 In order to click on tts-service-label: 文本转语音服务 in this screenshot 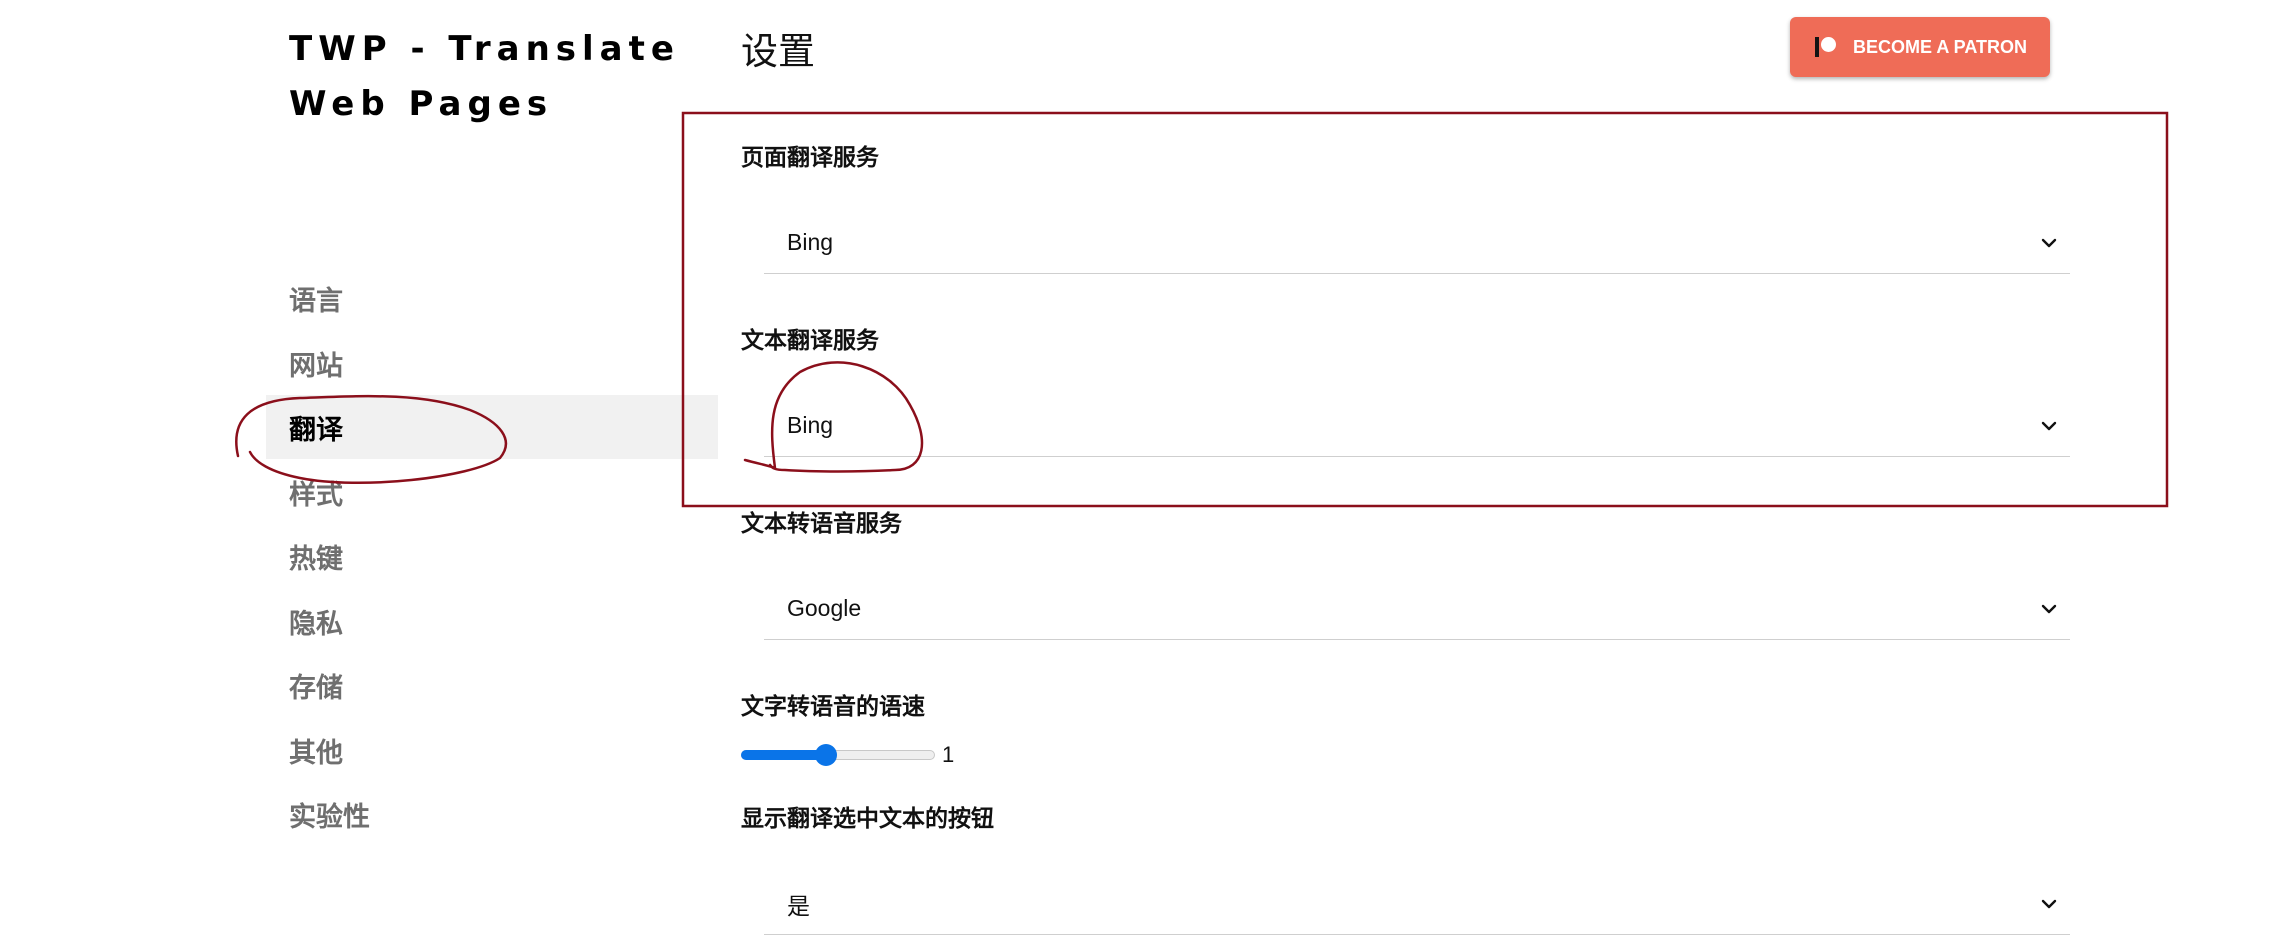, I will do `click(821, 524)`.